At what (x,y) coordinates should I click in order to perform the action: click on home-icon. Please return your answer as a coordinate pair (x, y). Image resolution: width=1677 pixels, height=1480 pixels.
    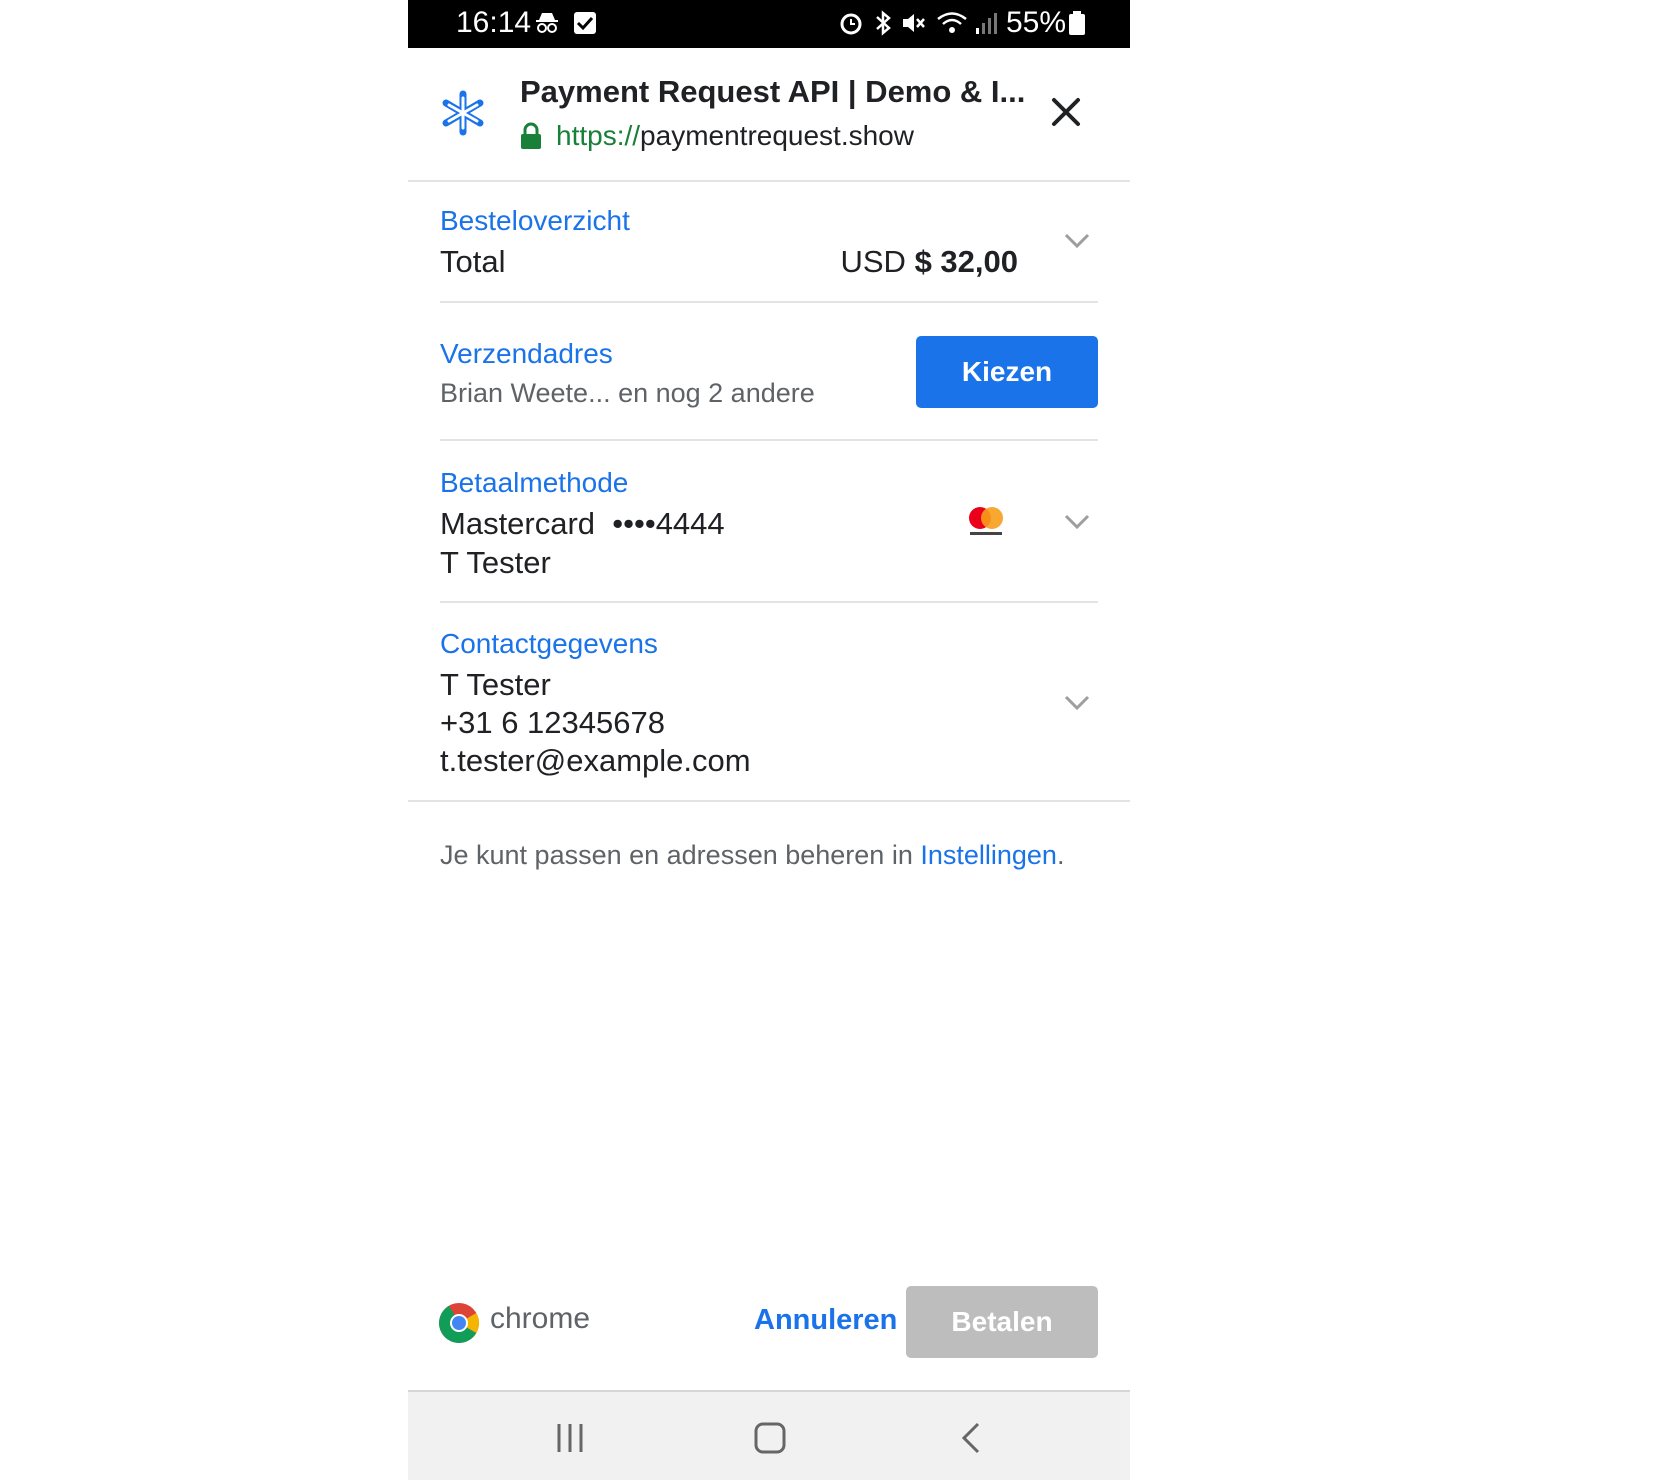
    Looking at the image, I should click on (770, 1438).